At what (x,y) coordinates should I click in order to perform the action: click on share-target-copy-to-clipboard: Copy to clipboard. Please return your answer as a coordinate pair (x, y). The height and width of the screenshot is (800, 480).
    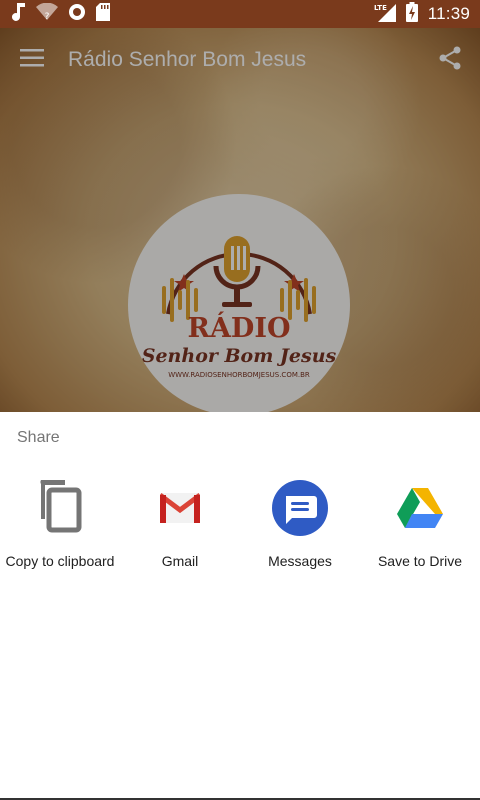
    Looking at the image, I should click on (60, 533).